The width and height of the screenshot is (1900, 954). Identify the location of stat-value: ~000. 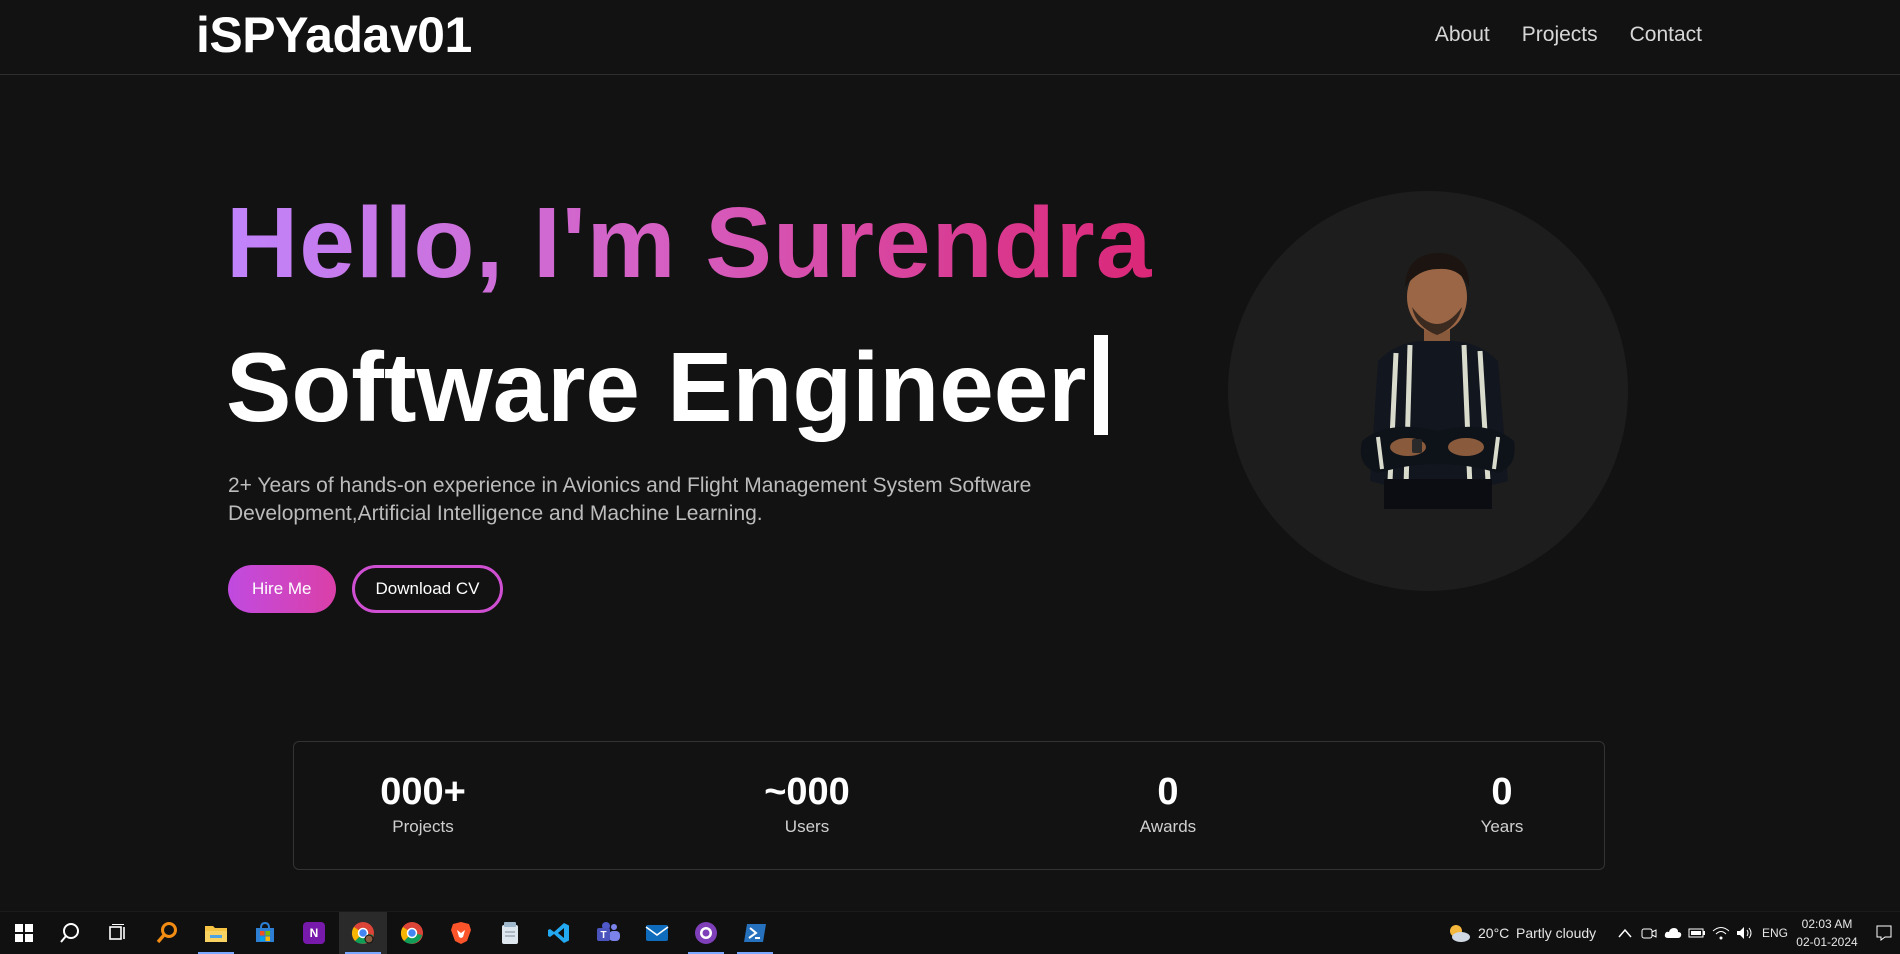
(807, 792).